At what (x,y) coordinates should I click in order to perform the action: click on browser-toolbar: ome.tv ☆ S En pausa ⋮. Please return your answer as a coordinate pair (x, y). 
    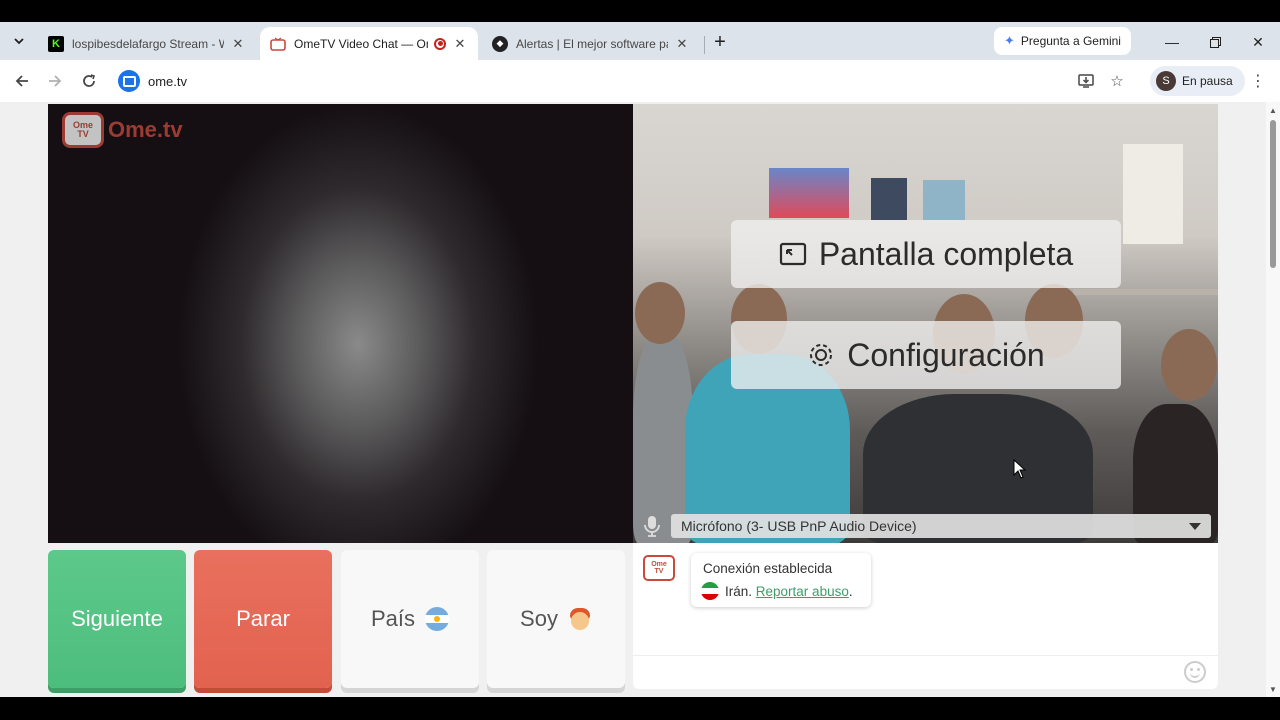
    Looking at the image, I should click on (640, 81).